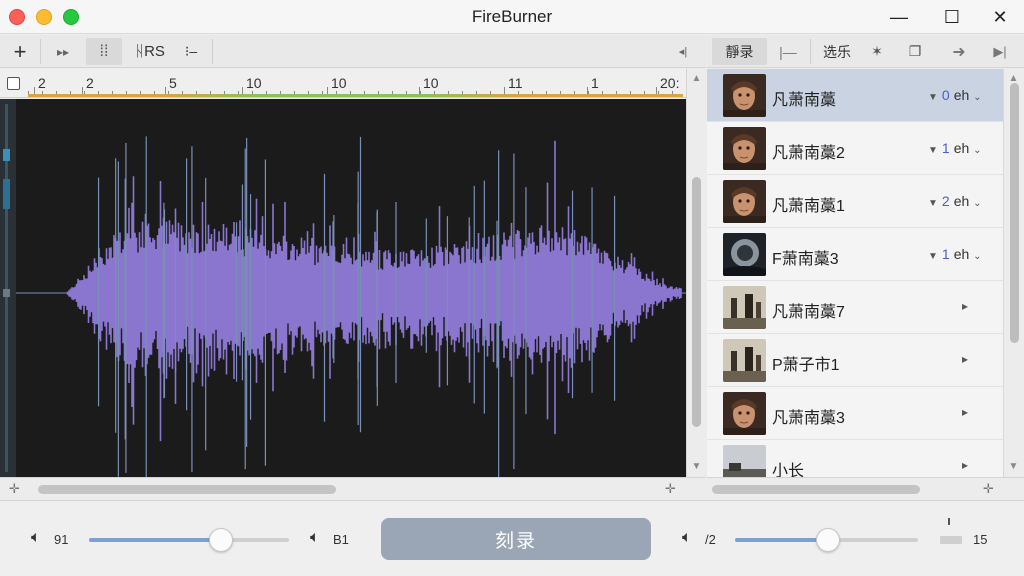 The image size is (1024, 576). Describe the element at coordinates (877, 51) in the screenshot. I see `sparkle-icon: ✶` at that location.